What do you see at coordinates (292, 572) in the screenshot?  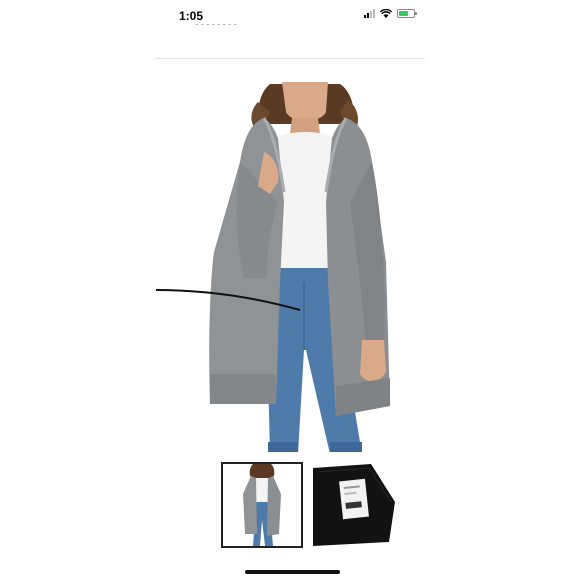 I see `home-indicator` at bounding box center [292, 572].